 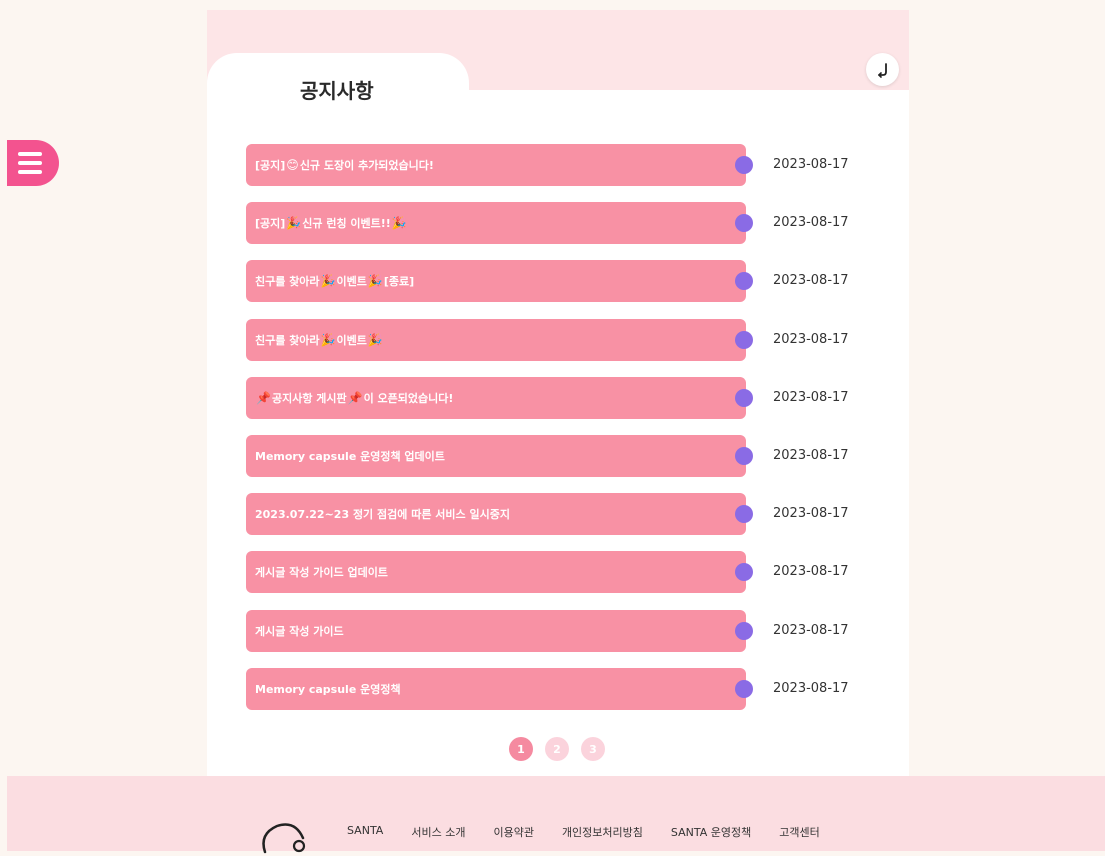 I want to click on notice-title-link: [공지] 🎉 신규 런칭 이벤트!! 🎉, so click(x=496, y=223).